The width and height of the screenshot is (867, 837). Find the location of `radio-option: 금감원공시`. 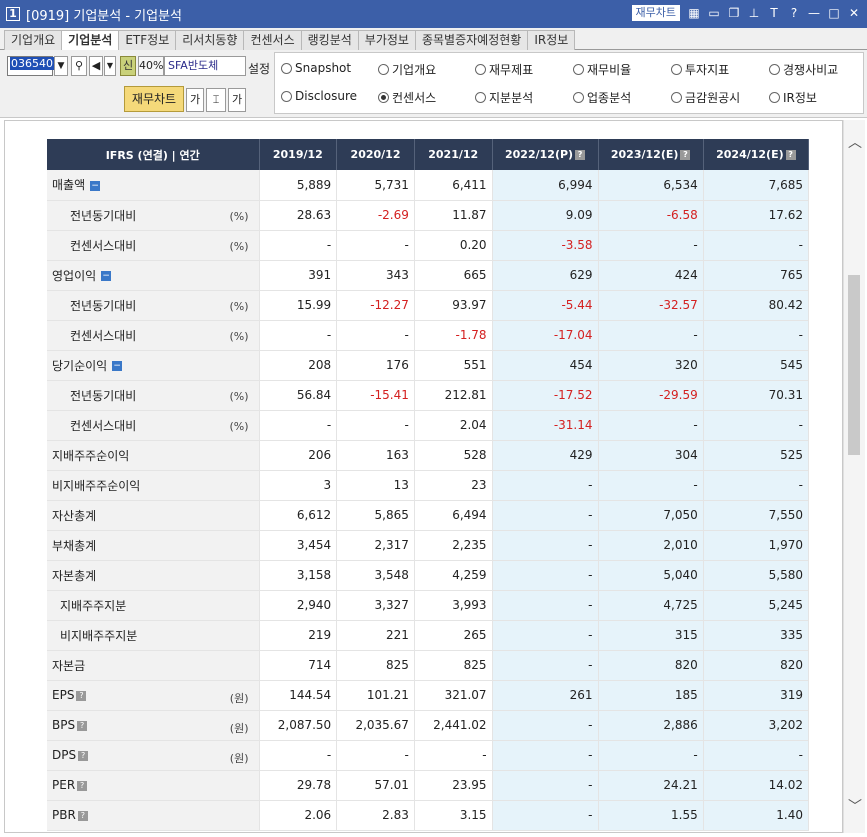

radio-option: 금감원공시 is located at coordinates (705, 97).